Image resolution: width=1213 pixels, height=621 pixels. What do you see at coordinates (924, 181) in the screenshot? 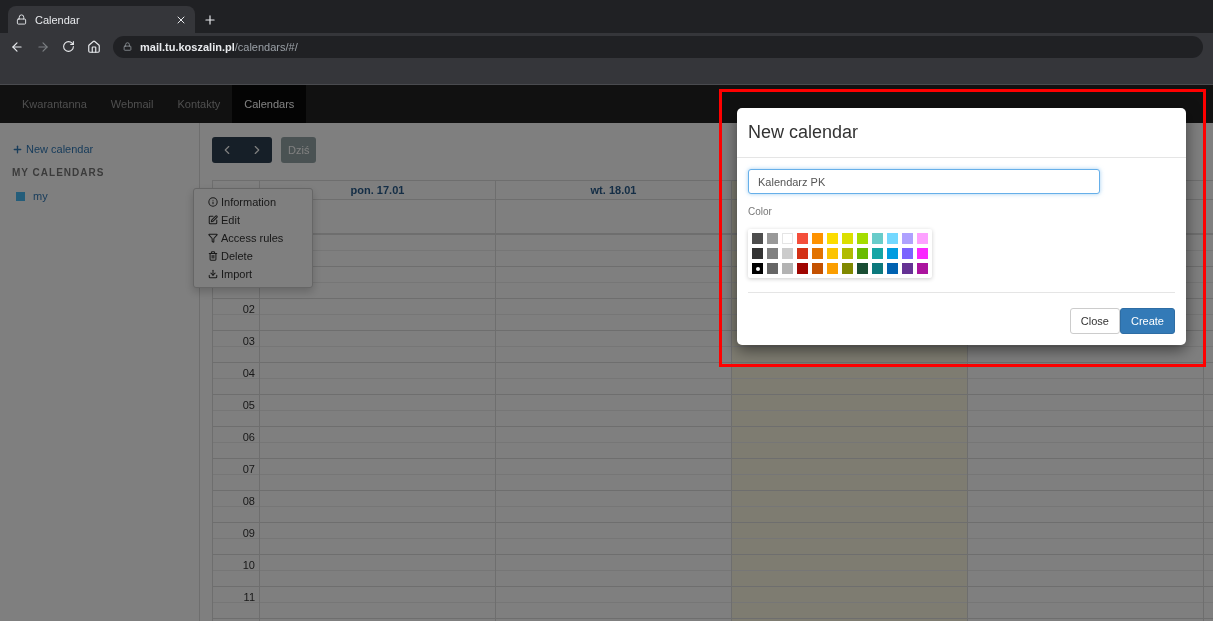
I see `name-field: Kalendarz PK` at bounding box center [924, 181].